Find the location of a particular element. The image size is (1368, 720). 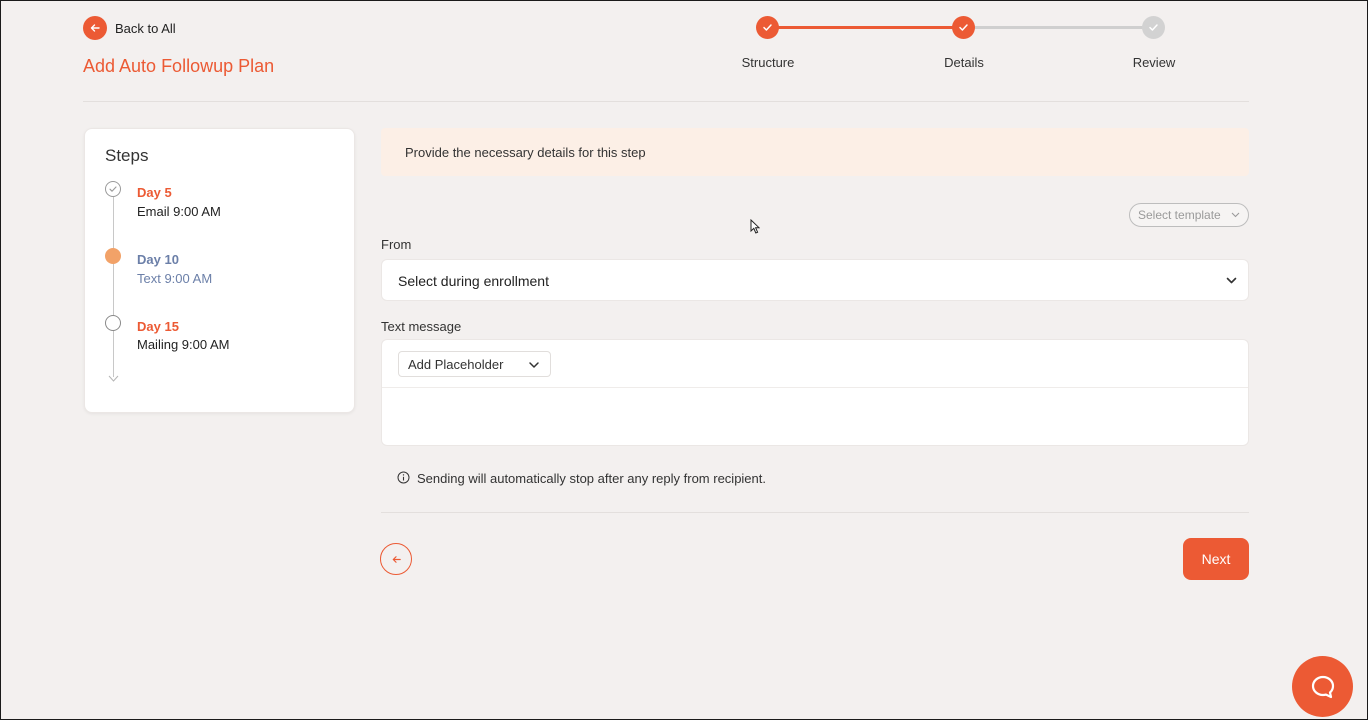

timeline-line is located at coordinates (113, 287).